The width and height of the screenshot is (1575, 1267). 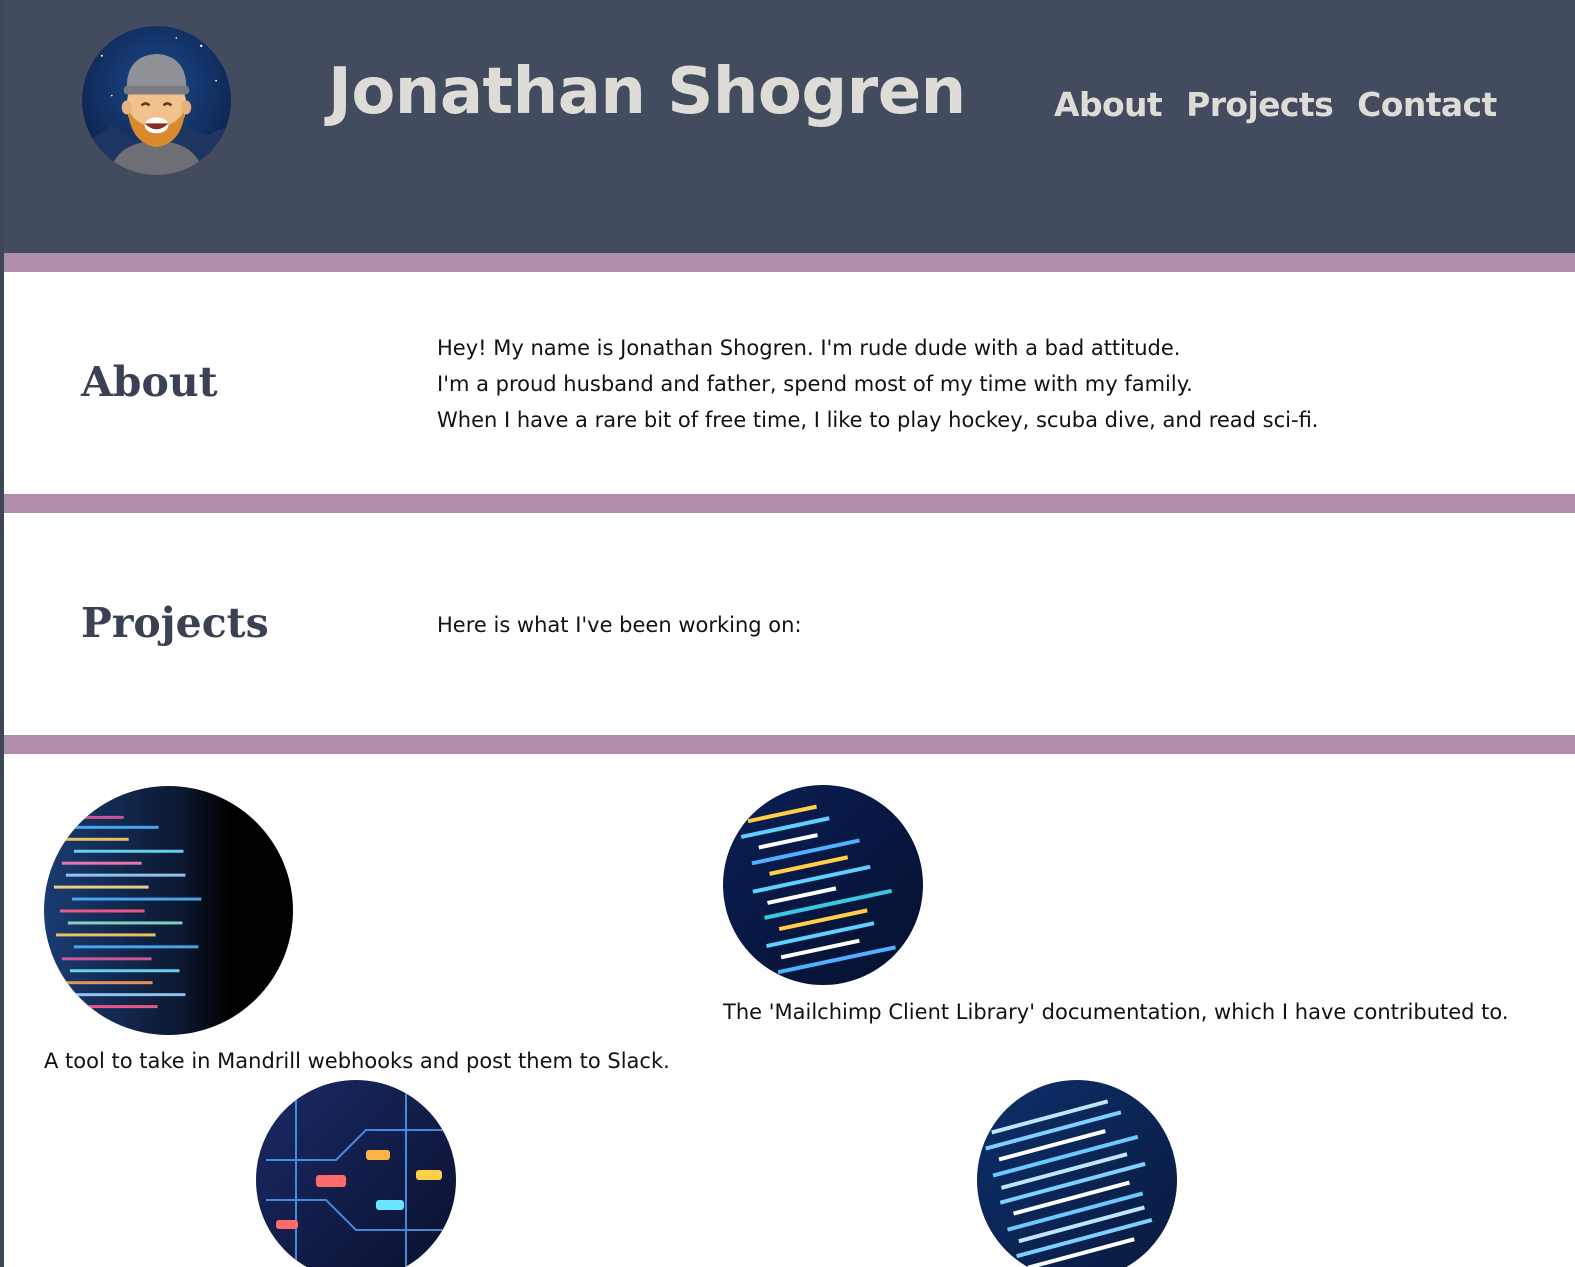 I want to click on main-nav: About Projects Contact, so click(x=1275, y=104).